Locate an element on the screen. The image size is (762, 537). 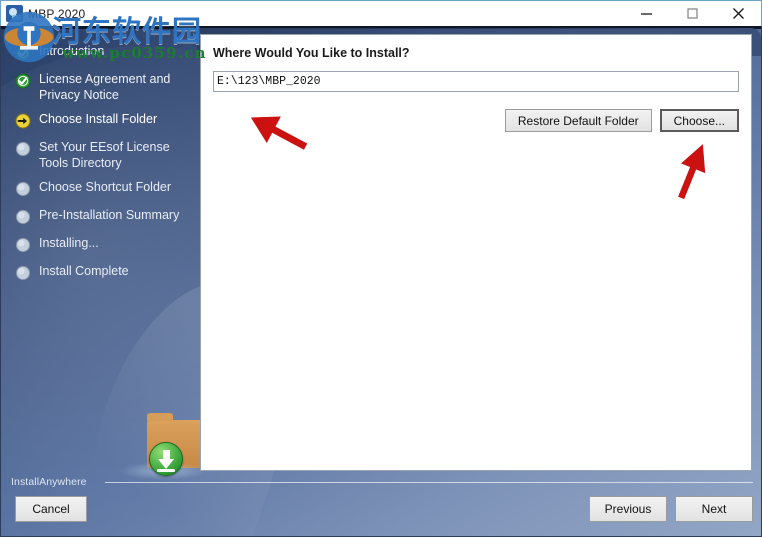
sidebar-item-pre-installation-summary: Pre-Installation Summary is located at coordinates (100, 217).